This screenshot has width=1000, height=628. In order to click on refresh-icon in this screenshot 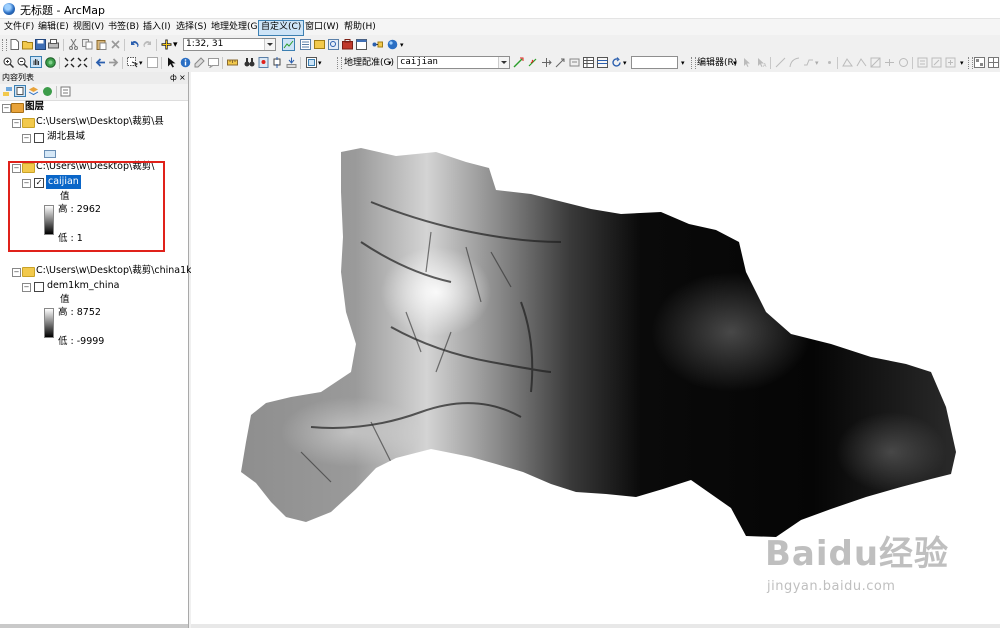, I will do `click(616, 62)`.